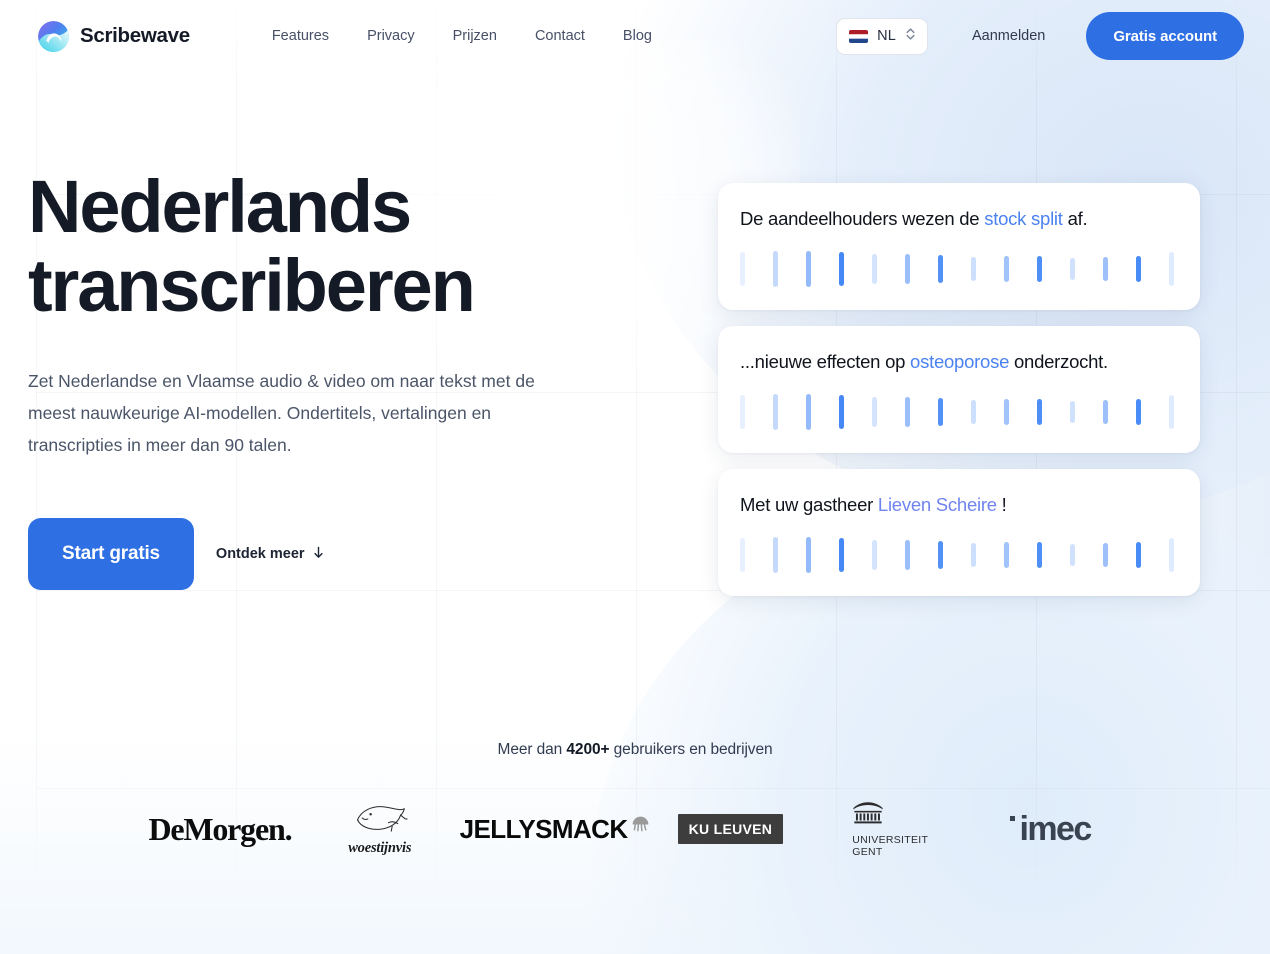 The image size is (1270, 954). What do you see at coordinates (910, 36) in the screenshot?
I see `chevron-up-down-icon` at bounding box center [910, 36].